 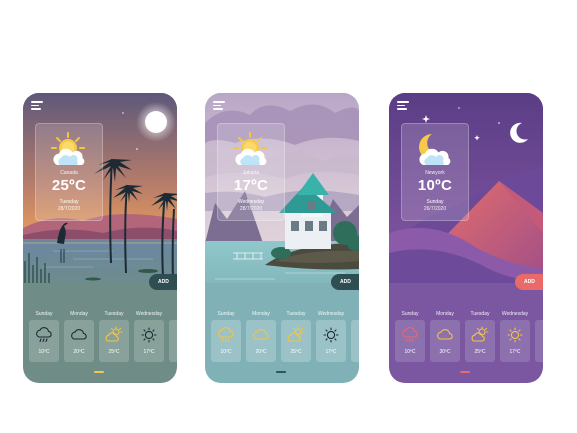 I want to click on current-date: 26/7/2020, so click(x=435, y=209).